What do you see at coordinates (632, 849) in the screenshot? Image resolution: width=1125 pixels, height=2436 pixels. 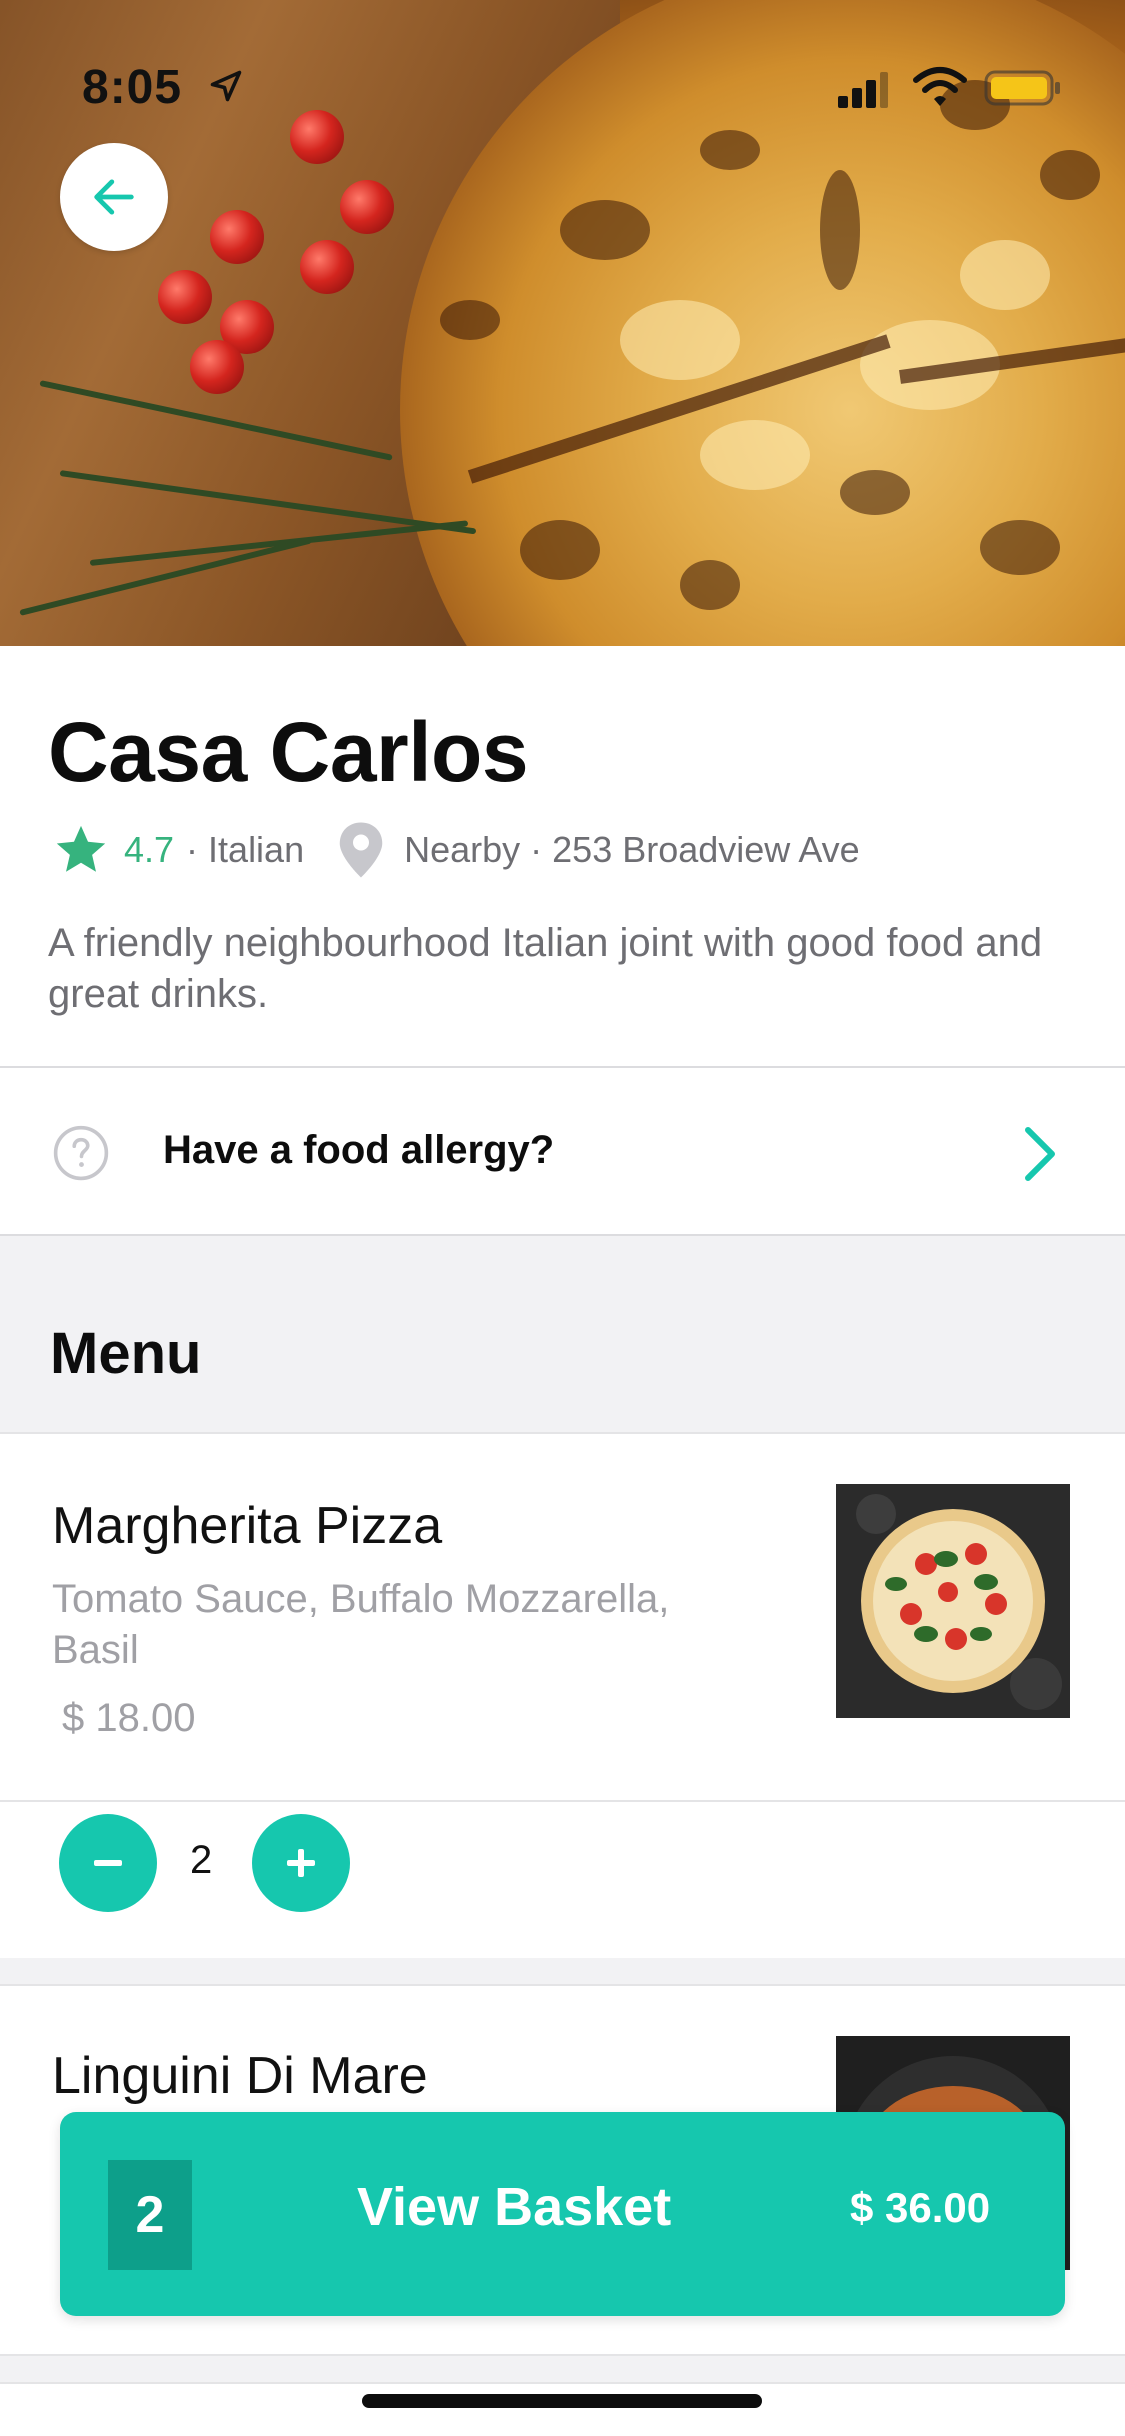 I see `location-label: Nearby · 253 Broadview Ave` at bounding box center [632, 849].